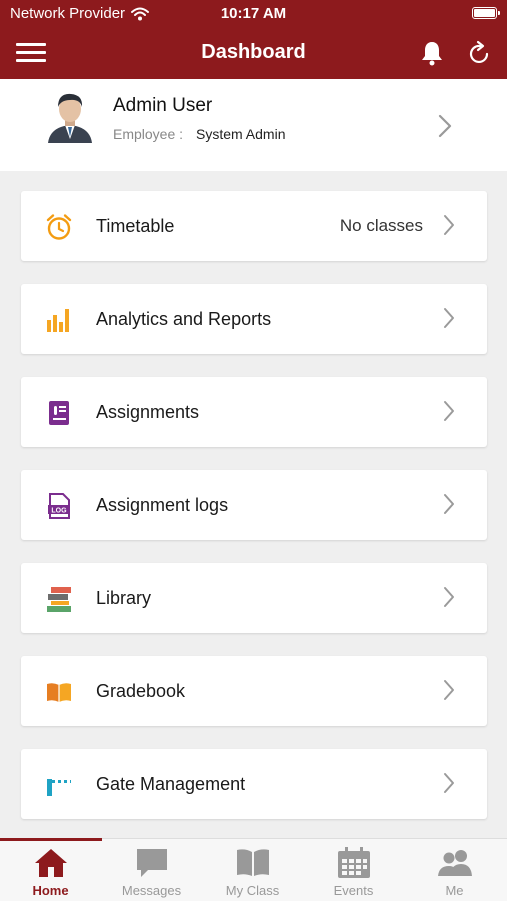 This screenshot has width=507, height=901. I want to click on calendar-icon, so click(354, 862).